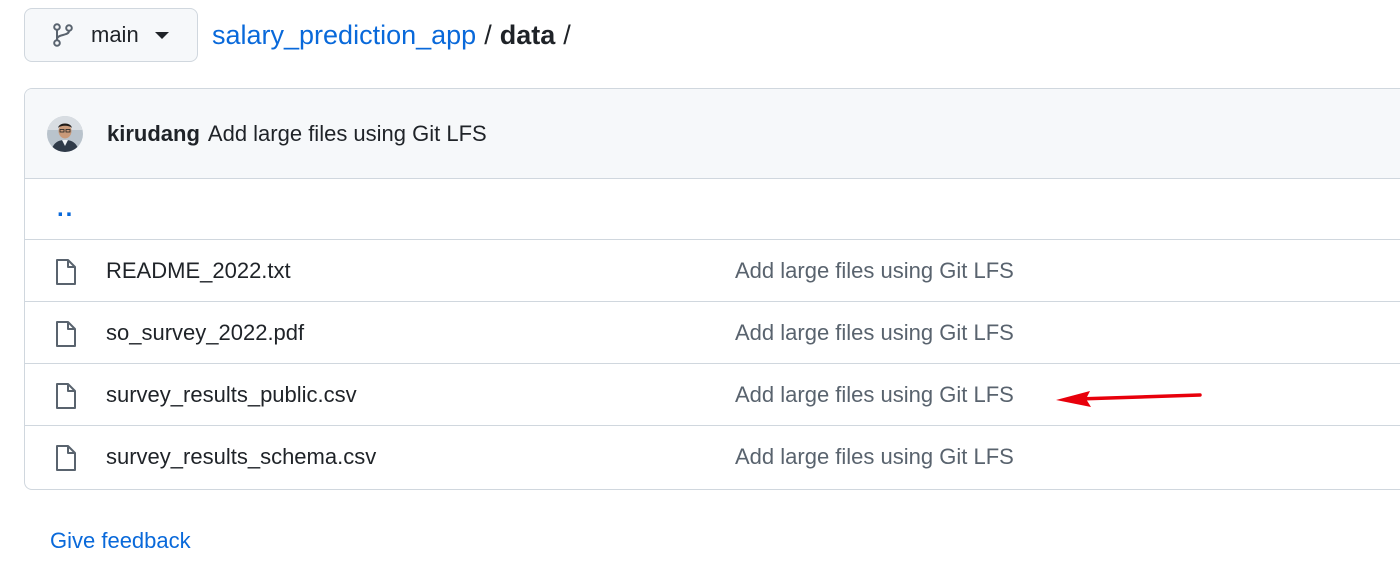 The width and height of the screenshot is (1400, 572). I want to click on breadcrumb-repo-link: salary_prediction_app, so click(344, 35).